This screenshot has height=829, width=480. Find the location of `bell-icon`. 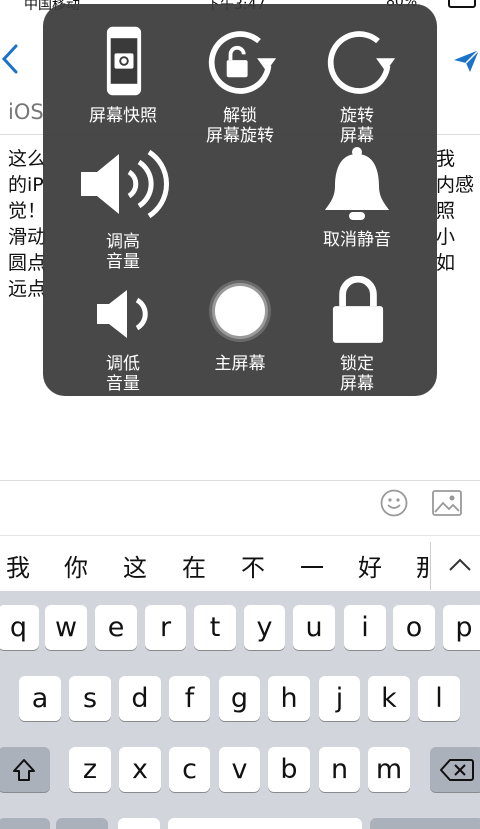

bell-icon is located at coordinates (357, 183).